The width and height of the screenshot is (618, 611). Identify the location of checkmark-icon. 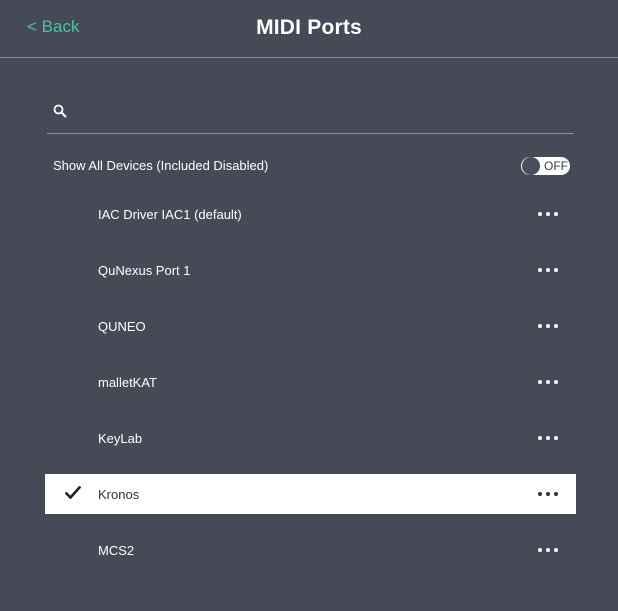
(73, 493).